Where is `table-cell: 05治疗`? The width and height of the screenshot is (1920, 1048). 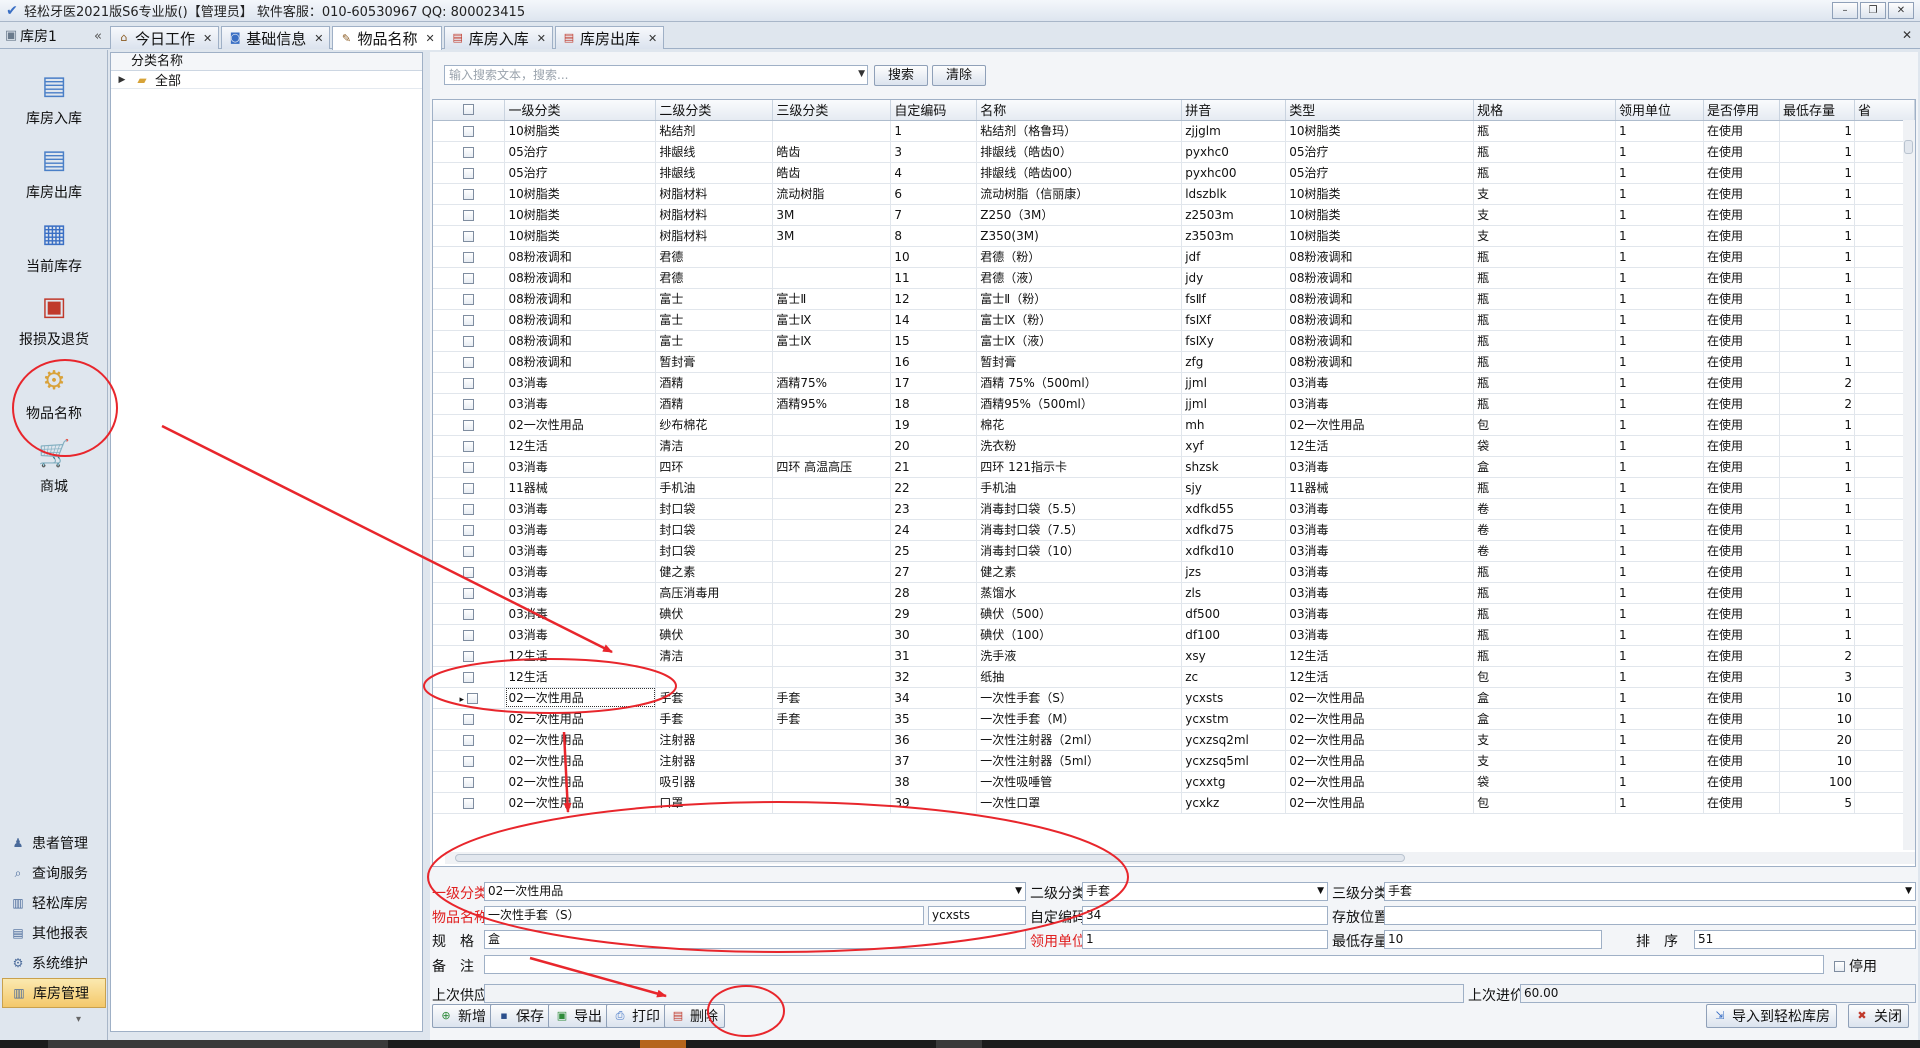
table-cell: 05治疗 is located at coordinates (1380, 152).